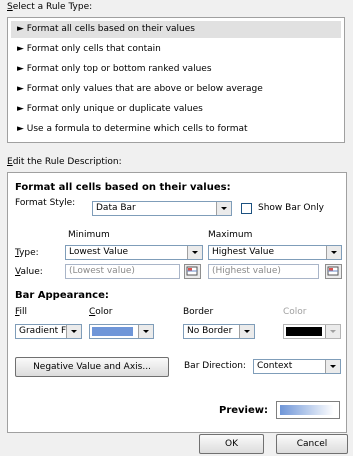  I want to click on border-type-dropdown: No Border, so click(219, 331).